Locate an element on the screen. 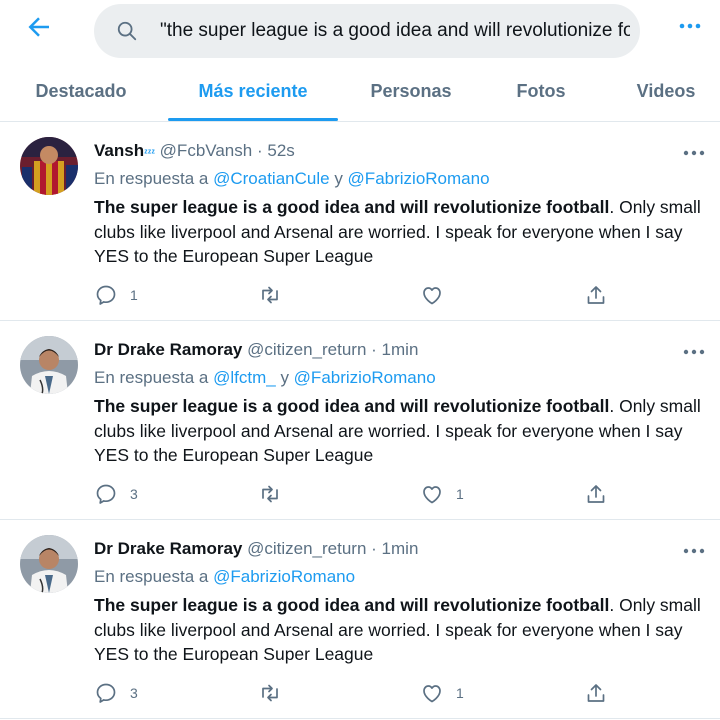 The width and height of the screenshot is (720, 720). tab-destacado: Destacado is located at coordinates (81, 91).